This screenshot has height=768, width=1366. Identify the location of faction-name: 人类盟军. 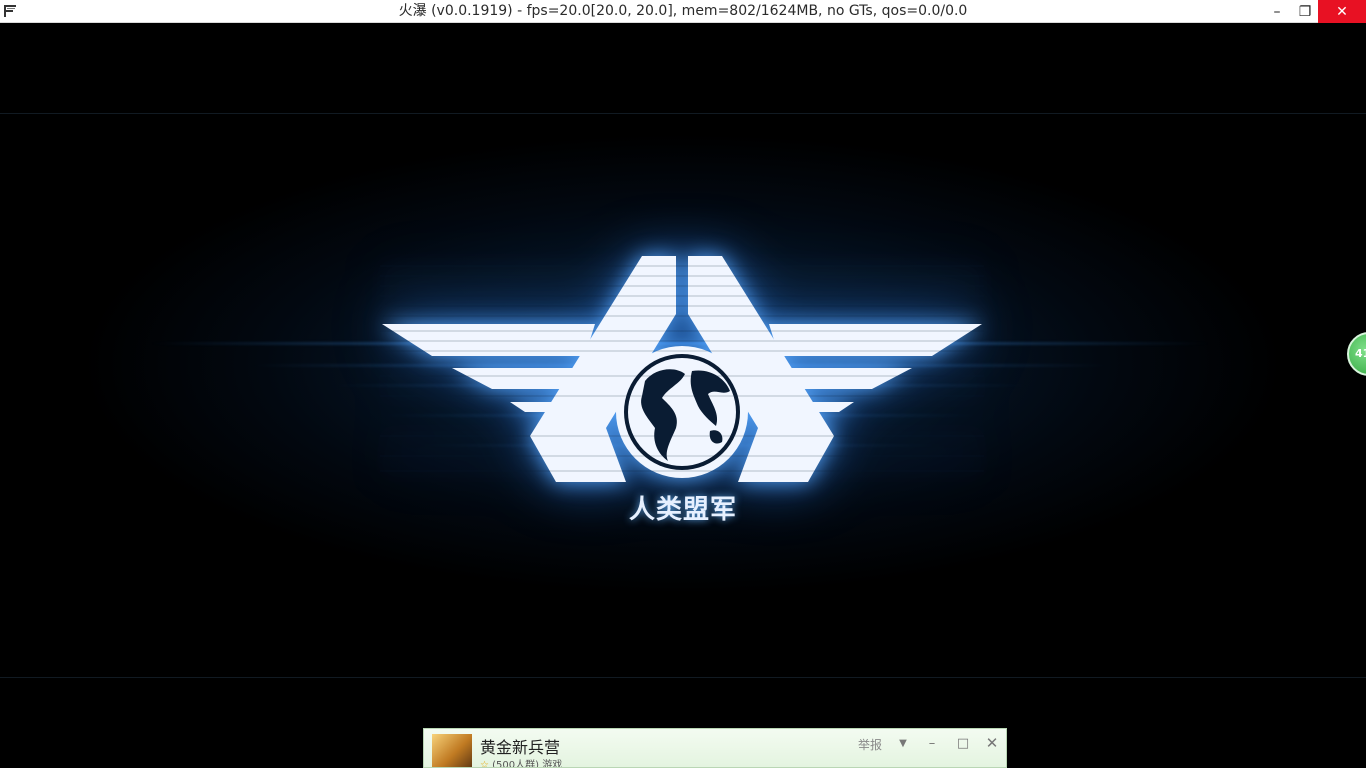
(682, 510).